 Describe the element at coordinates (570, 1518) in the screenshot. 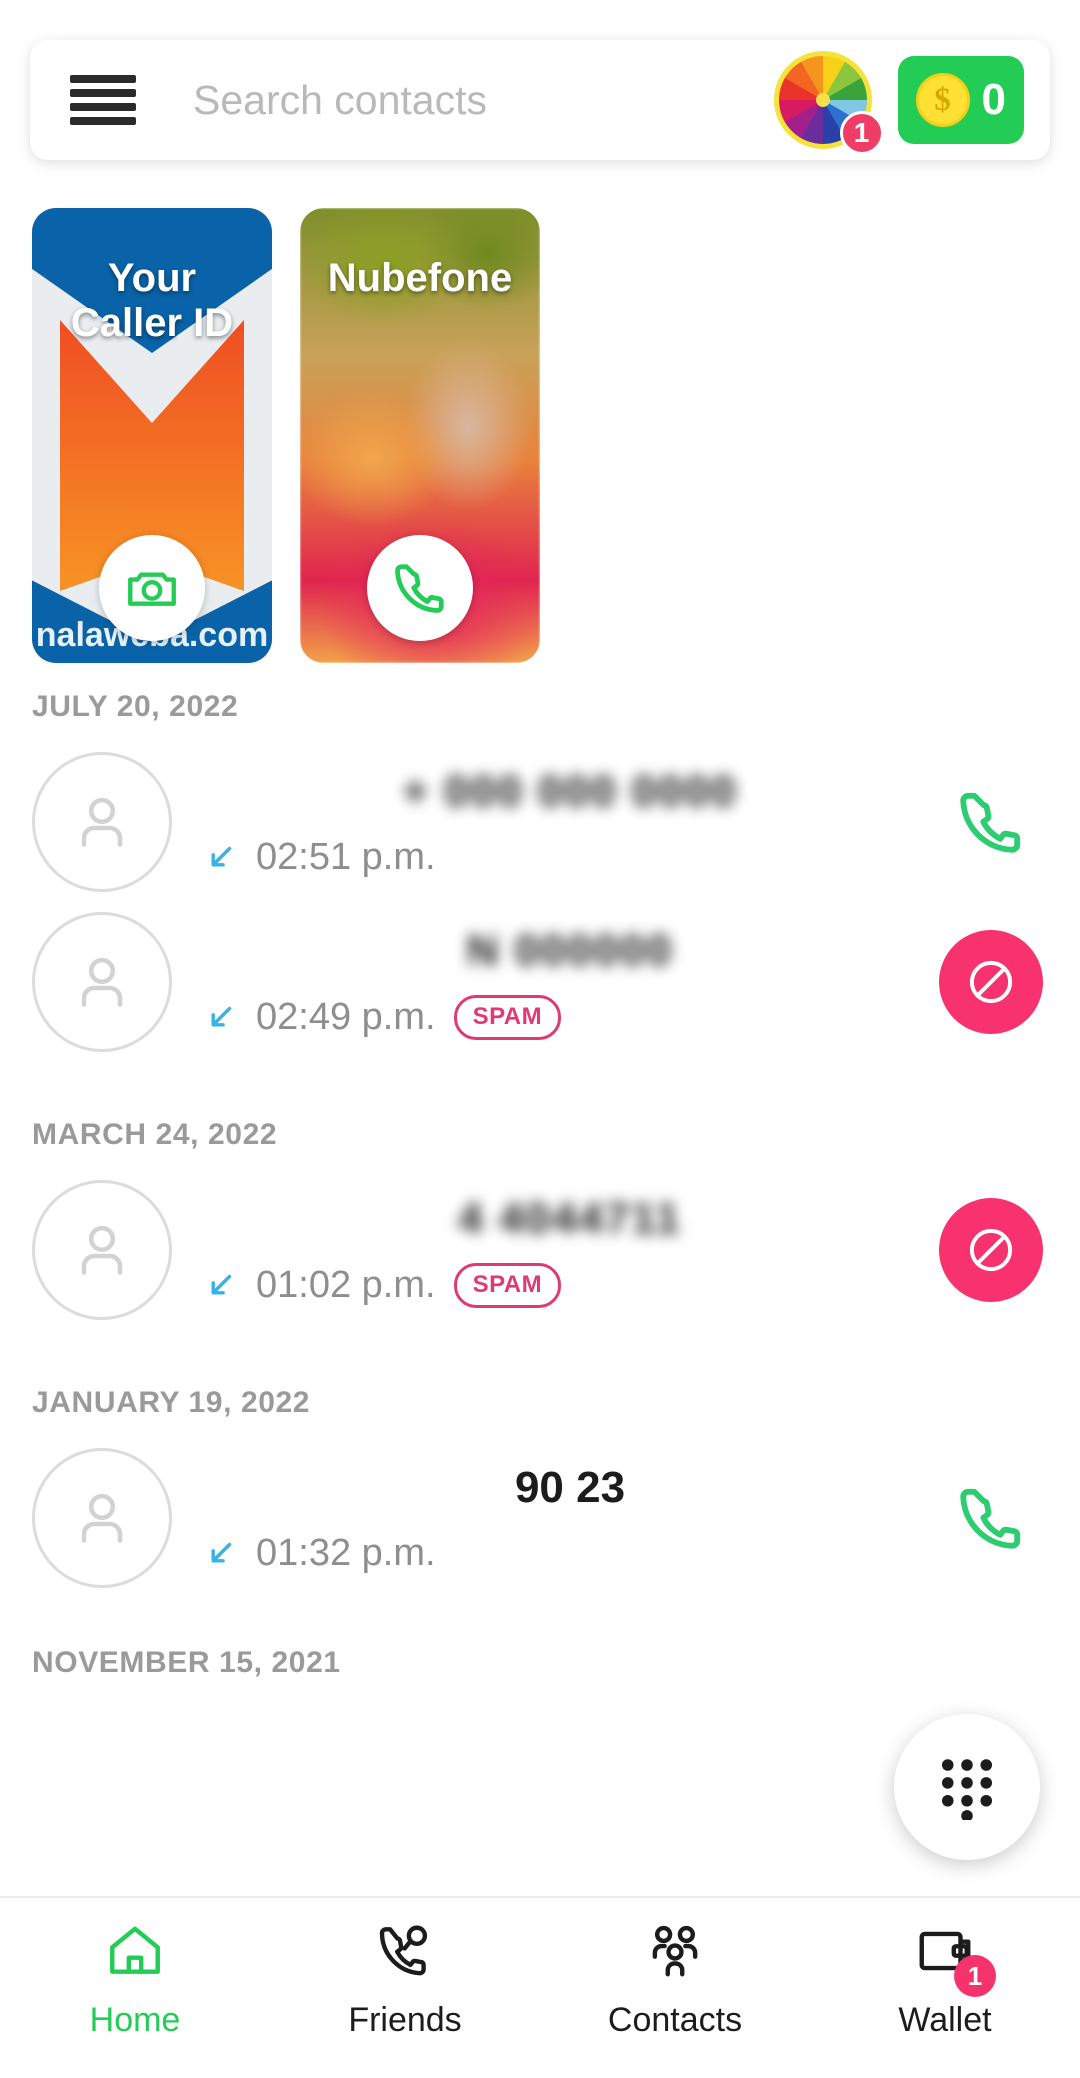

I see `call-info: 90 23 01:32 p.m.` at that location.